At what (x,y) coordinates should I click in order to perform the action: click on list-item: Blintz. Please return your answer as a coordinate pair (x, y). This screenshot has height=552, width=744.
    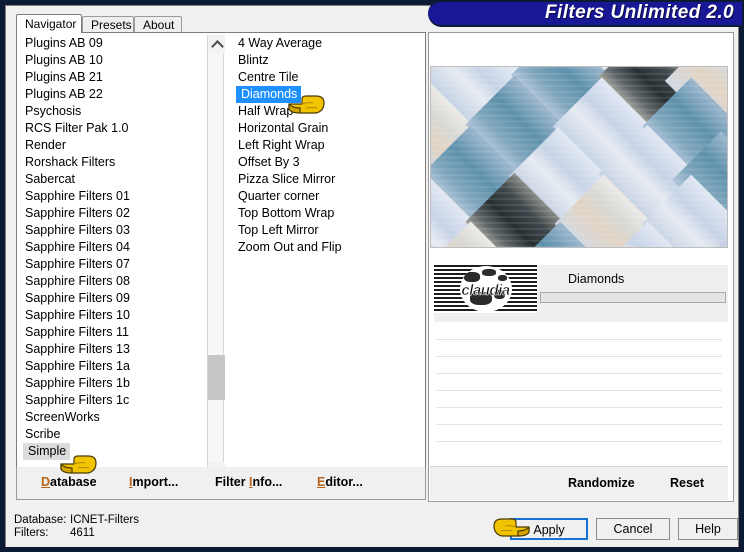
    Looking at the image, I should click on (325, 60).